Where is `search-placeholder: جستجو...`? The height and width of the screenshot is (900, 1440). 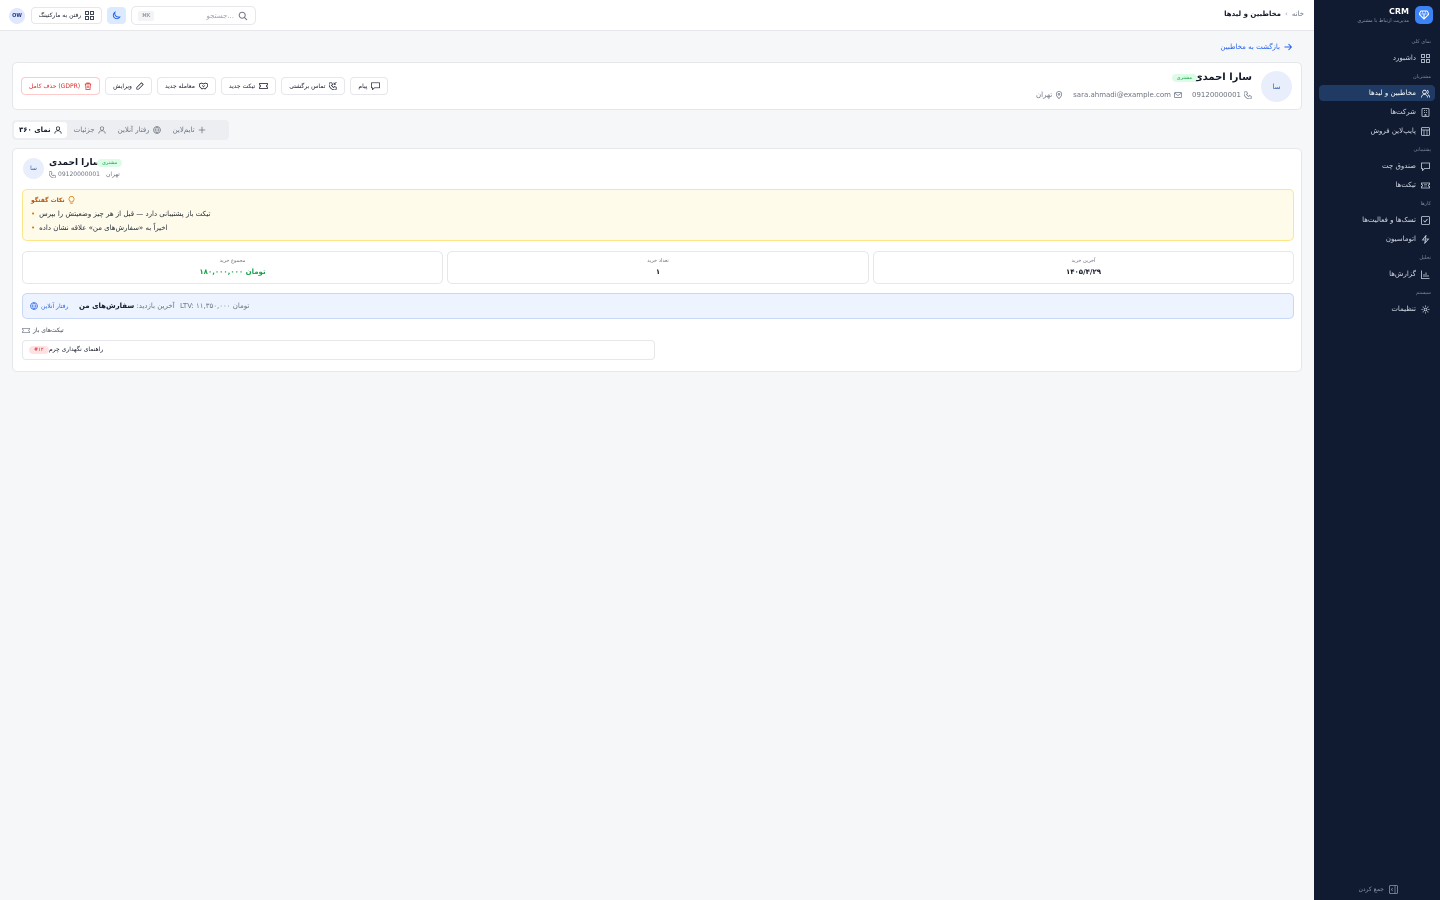
search-placeholder: جستجو... is located at coordinates (220, 16).